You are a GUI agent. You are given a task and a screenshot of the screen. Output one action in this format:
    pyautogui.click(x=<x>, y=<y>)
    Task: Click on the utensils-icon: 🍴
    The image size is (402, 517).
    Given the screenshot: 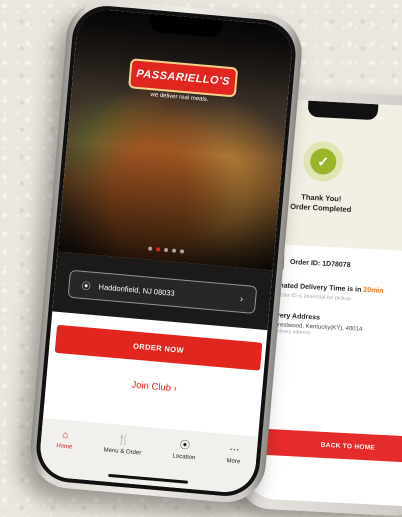 What is the action you would take?
    pyautogui.click(x=123, y=440)
    